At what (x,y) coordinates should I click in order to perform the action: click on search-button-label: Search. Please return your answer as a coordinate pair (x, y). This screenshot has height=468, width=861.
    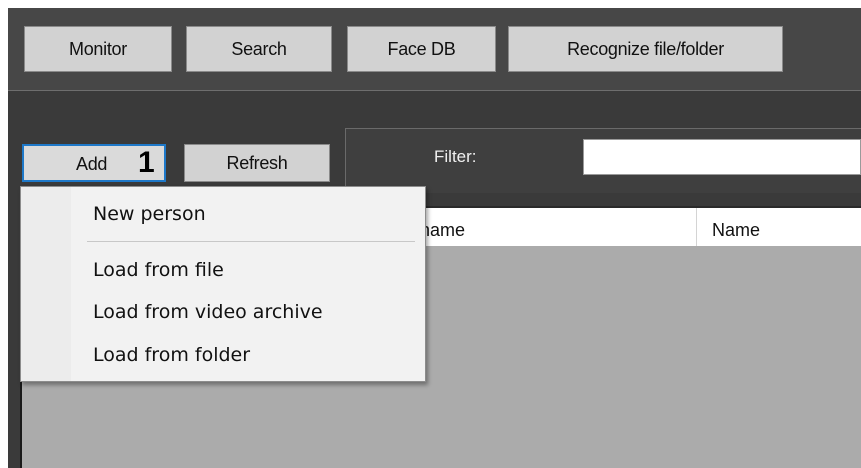
    Looking at the image, I should click on (259, 48).